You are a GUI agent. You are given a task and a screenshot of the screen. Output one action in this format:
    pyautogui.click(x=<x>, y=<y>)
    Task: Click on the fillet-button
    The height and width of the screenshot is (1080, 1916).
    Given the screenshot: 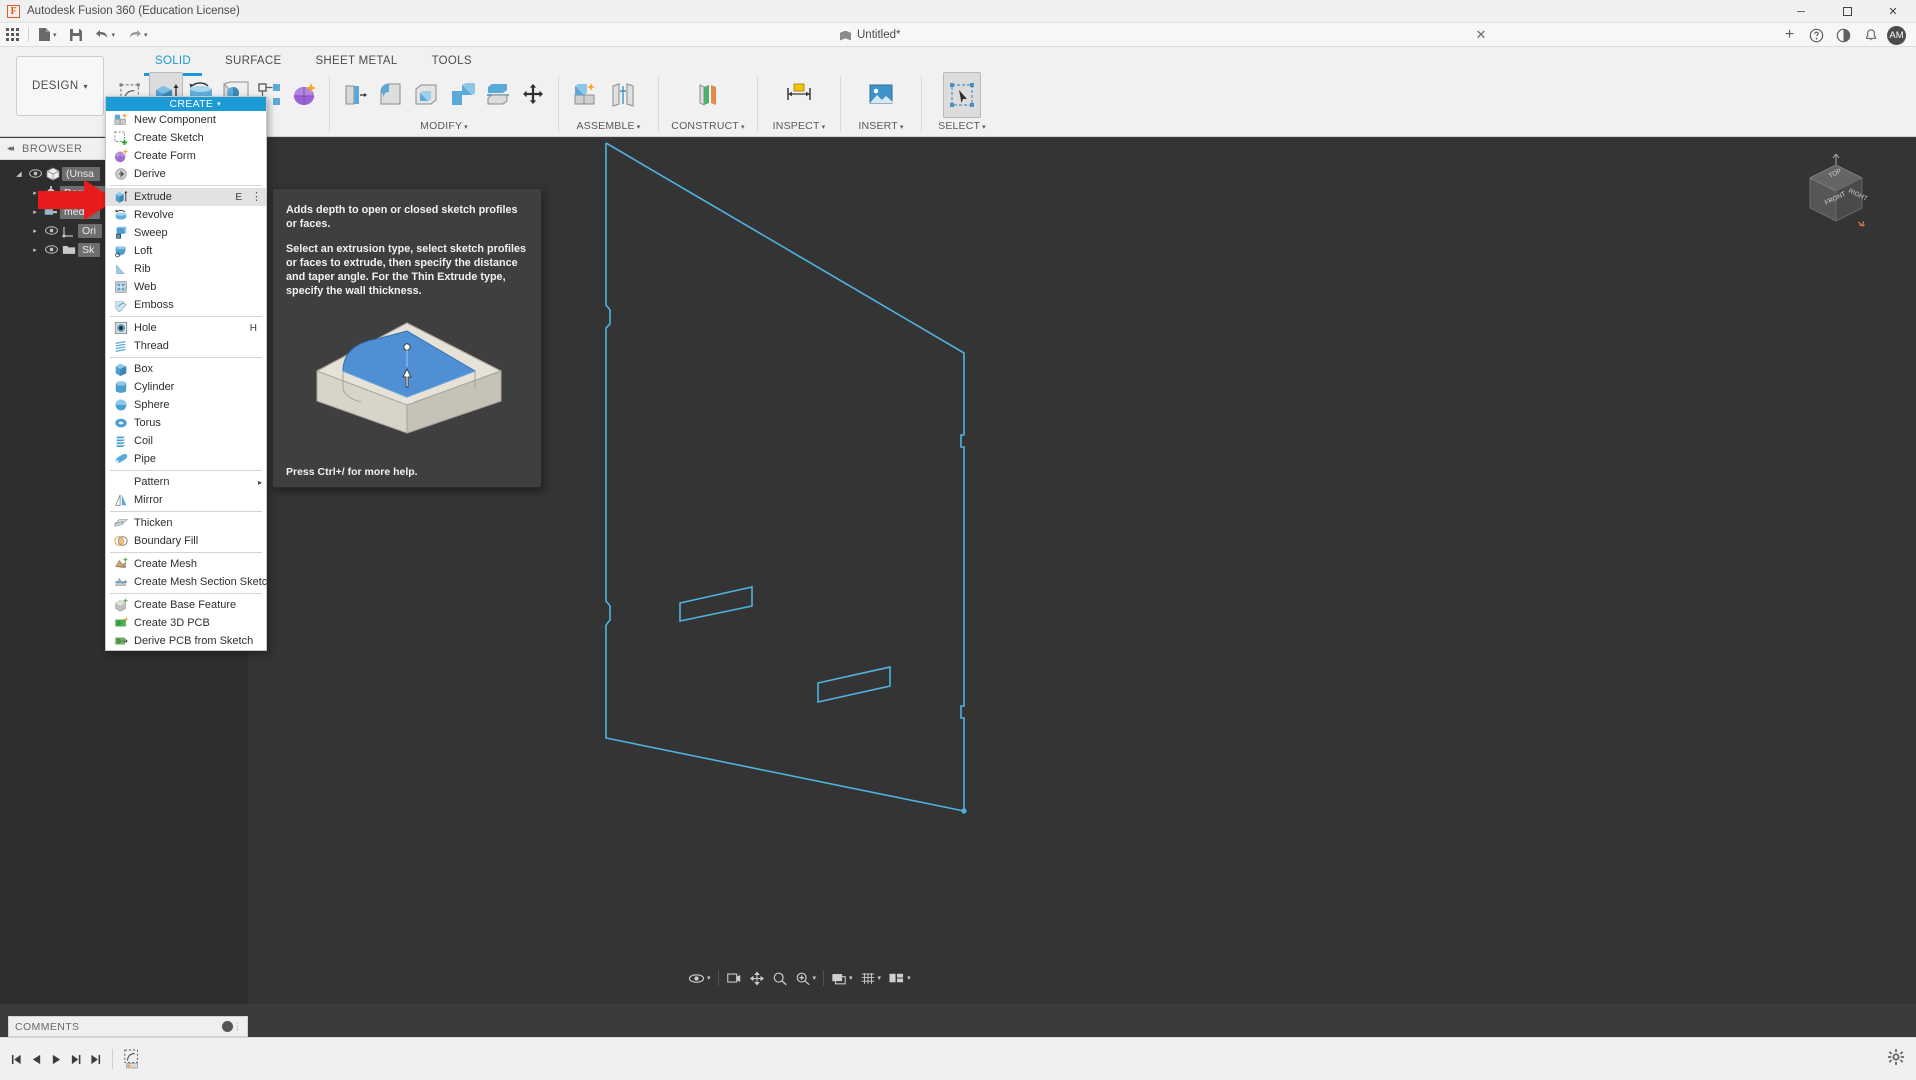 What is the action you would take?
    pyautogui.click(x=391, y=95)
    